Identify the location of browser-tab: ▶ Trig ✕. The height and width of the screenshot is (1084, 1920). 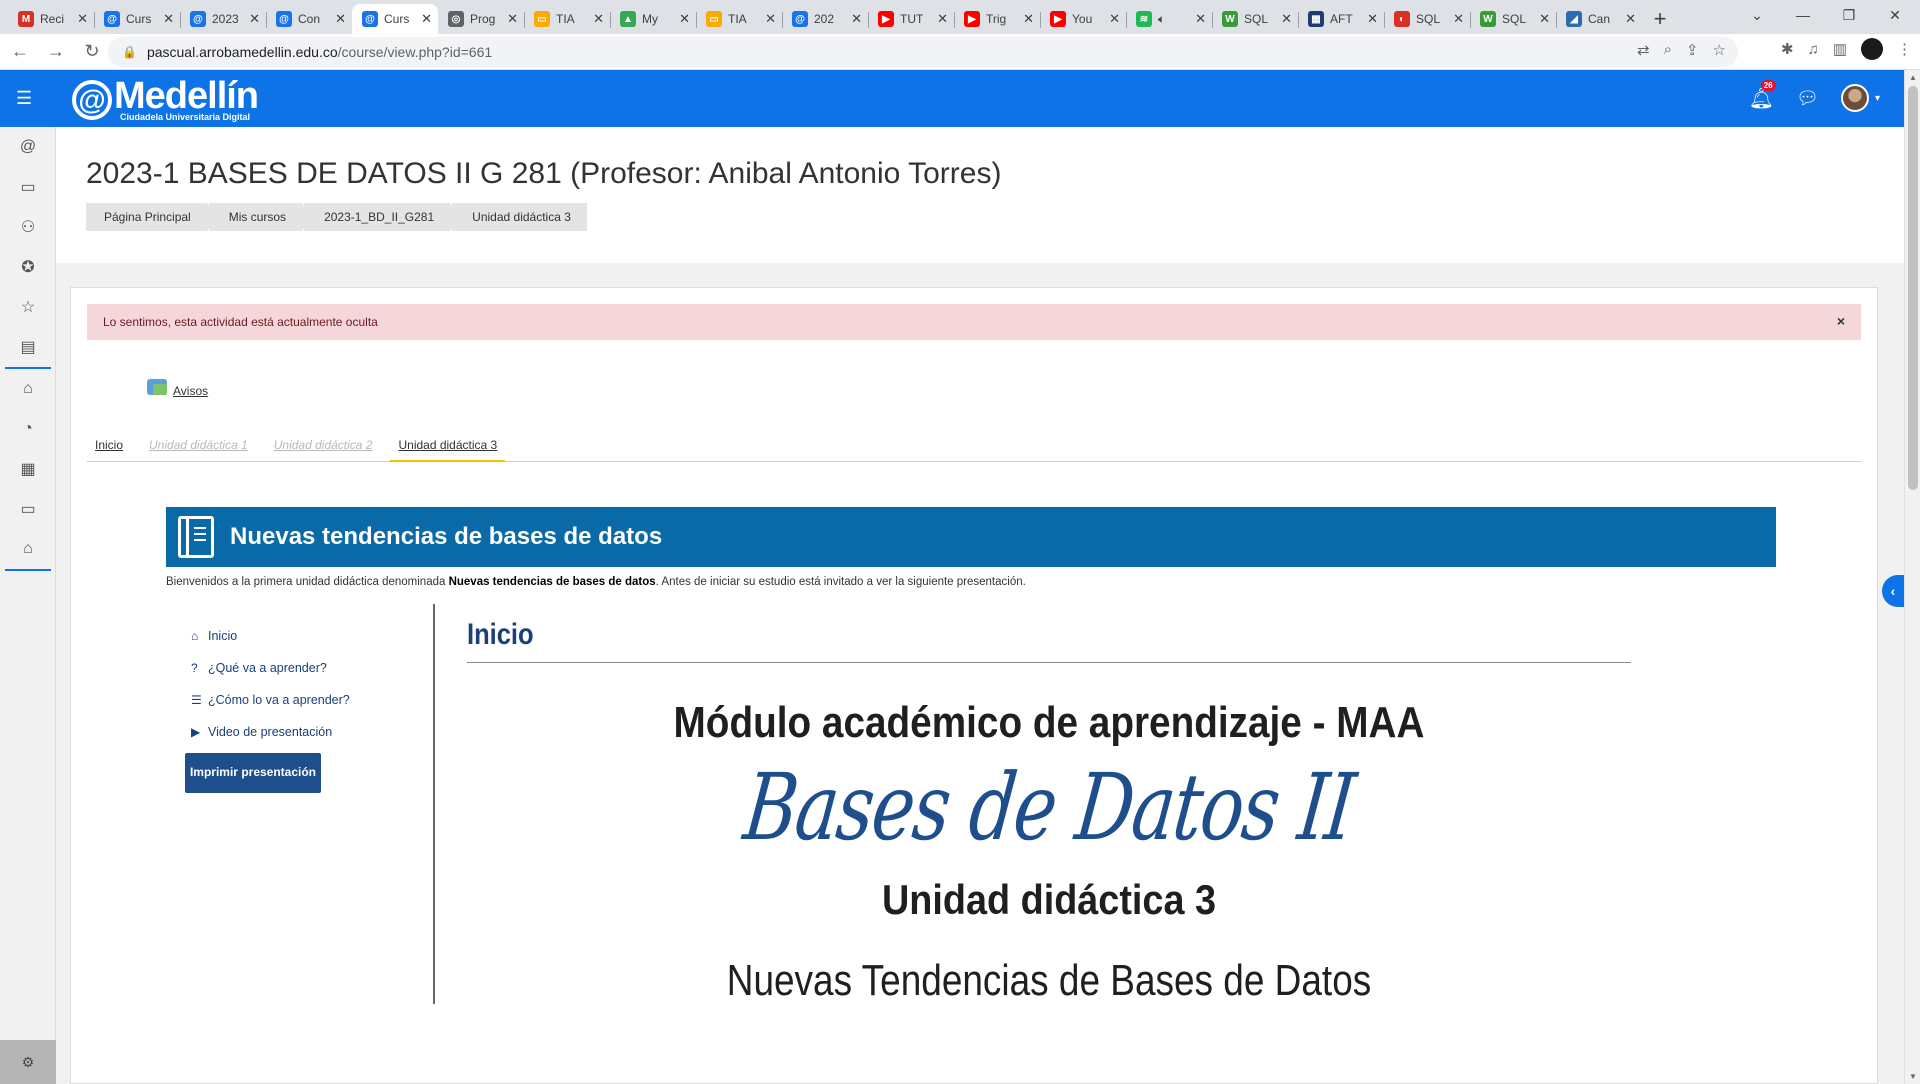
(997, 19).